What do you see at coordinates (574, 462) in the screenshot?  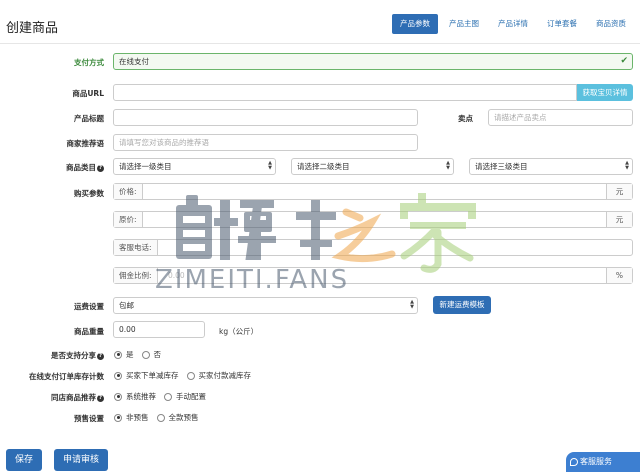 I see `chat-icon` at bounding box center [574, 462].